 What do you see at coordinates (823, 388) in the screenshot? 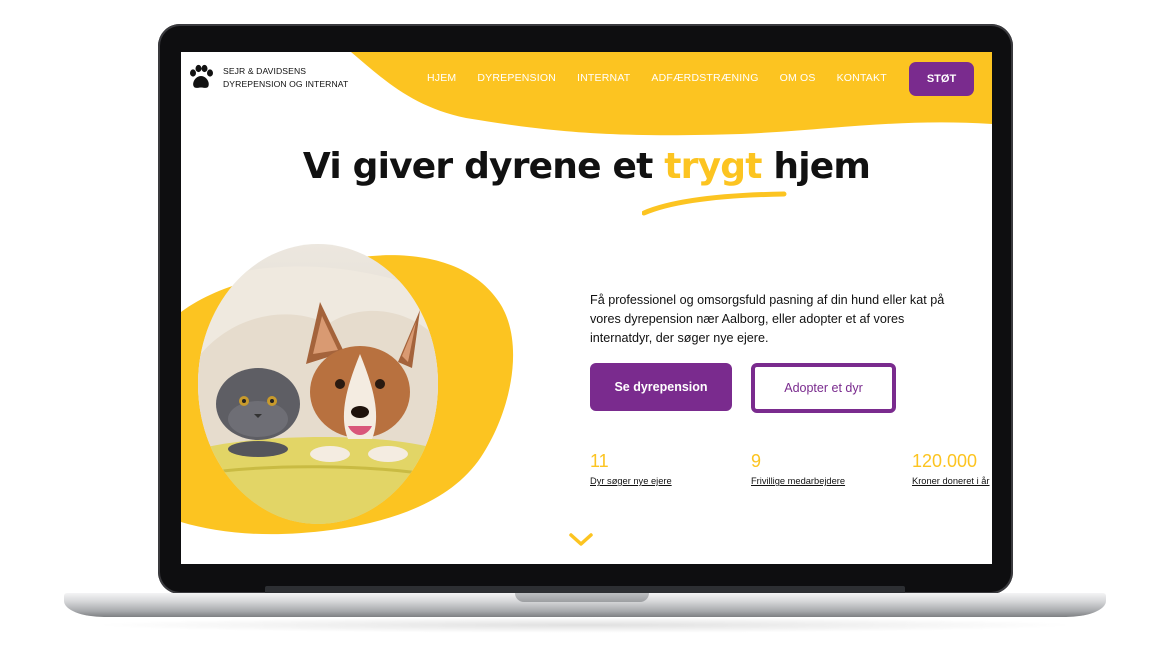
I see `adopt-animal-button: Adopter et dyr` at bounding box center [823, 388].